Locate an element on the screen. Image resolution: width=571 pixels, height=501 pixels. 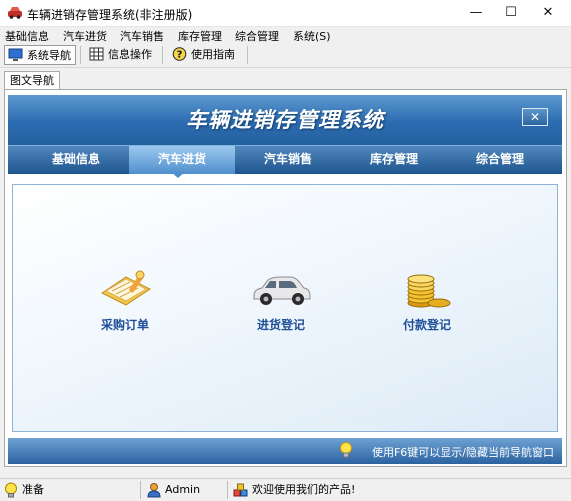
goods-receipt-item: 进货登记 is located at coordinates (281, 301).